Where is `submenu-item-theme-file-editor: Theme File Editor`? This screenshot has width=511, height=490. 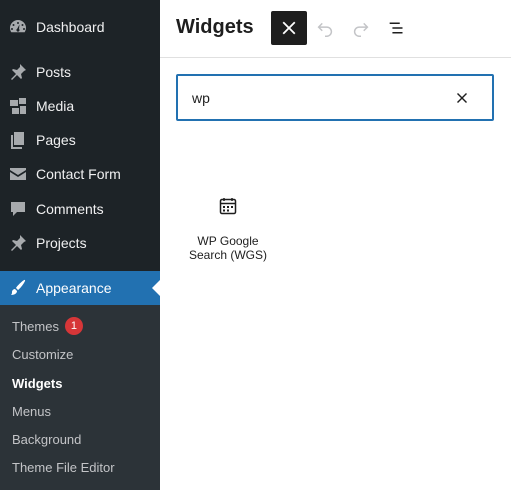
submenu-item-theme-file-editor: Theme File Editor is located at coordinates (63, 467).